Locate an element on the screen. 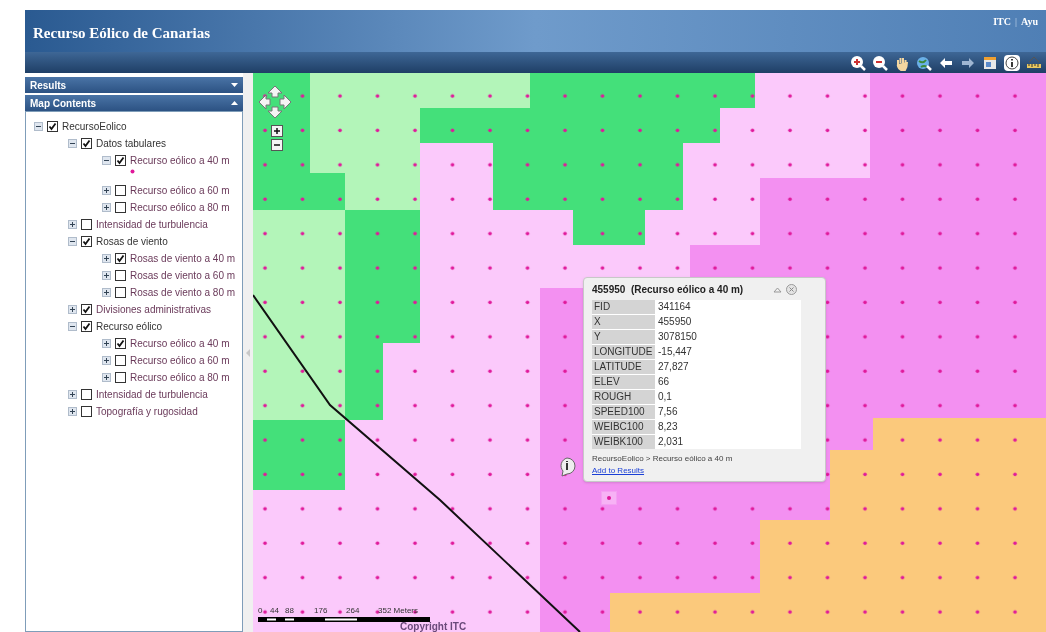 Image resolution: width=1046 pixels, height=632 pixels. field-name-cell: ELEV is located at coordinates (623, 382).